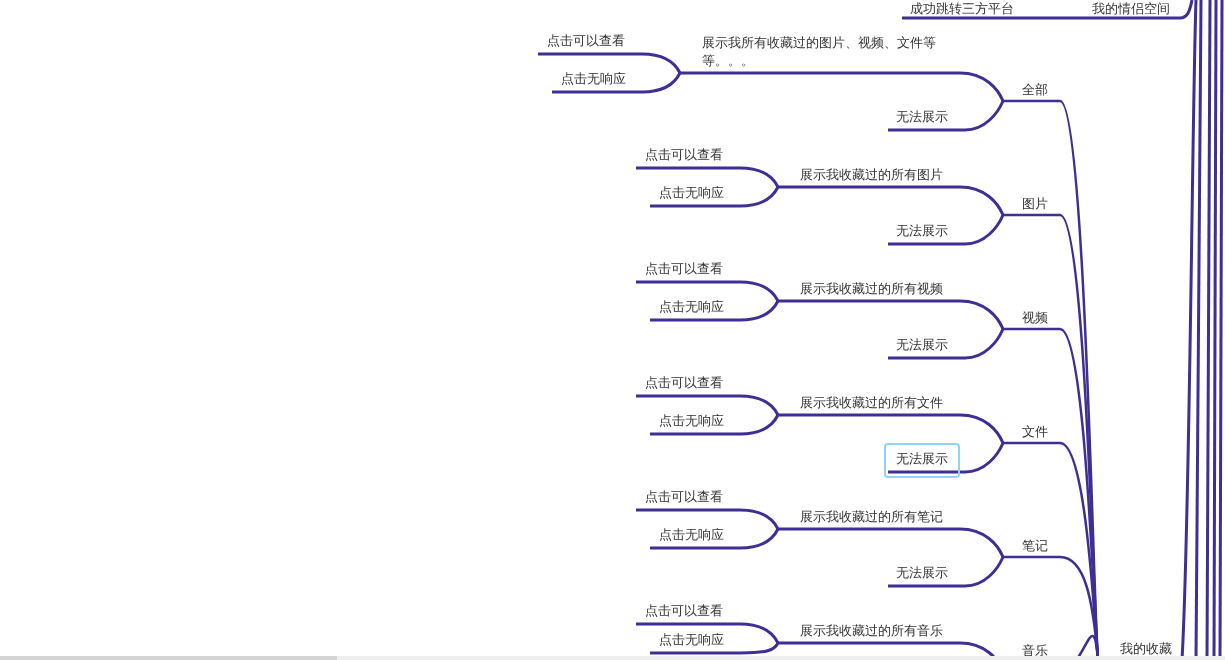 Image resolution: width=1225 pixels, height=660 pixels. I want to click on mindmap-node: 展示我收藏过的所有音乐, so click(931, 631).